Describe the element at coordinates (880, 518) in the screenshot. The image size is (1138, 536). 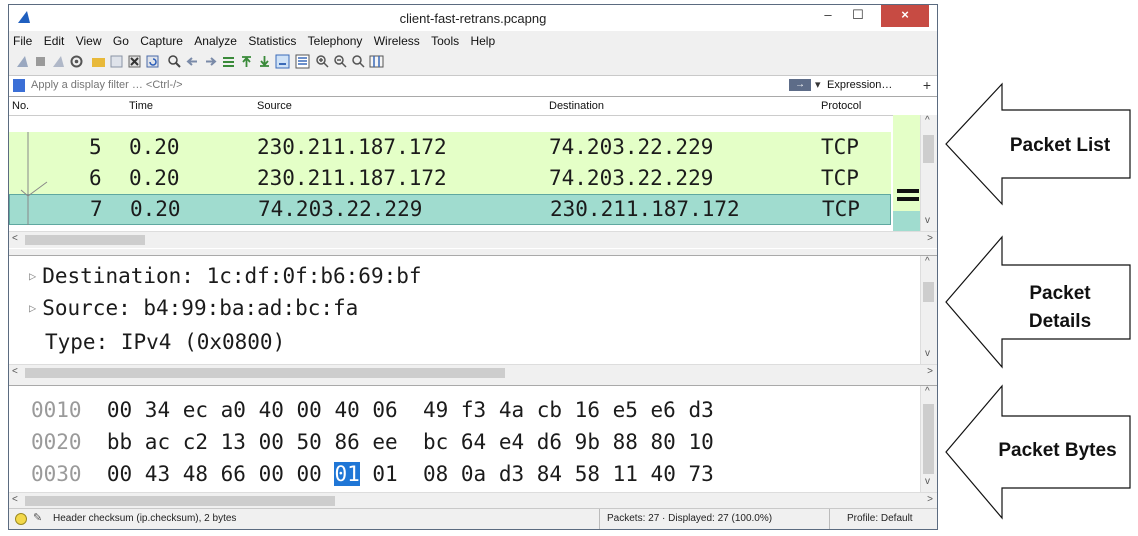
I see `status-profile: Profile: Default` at that location.